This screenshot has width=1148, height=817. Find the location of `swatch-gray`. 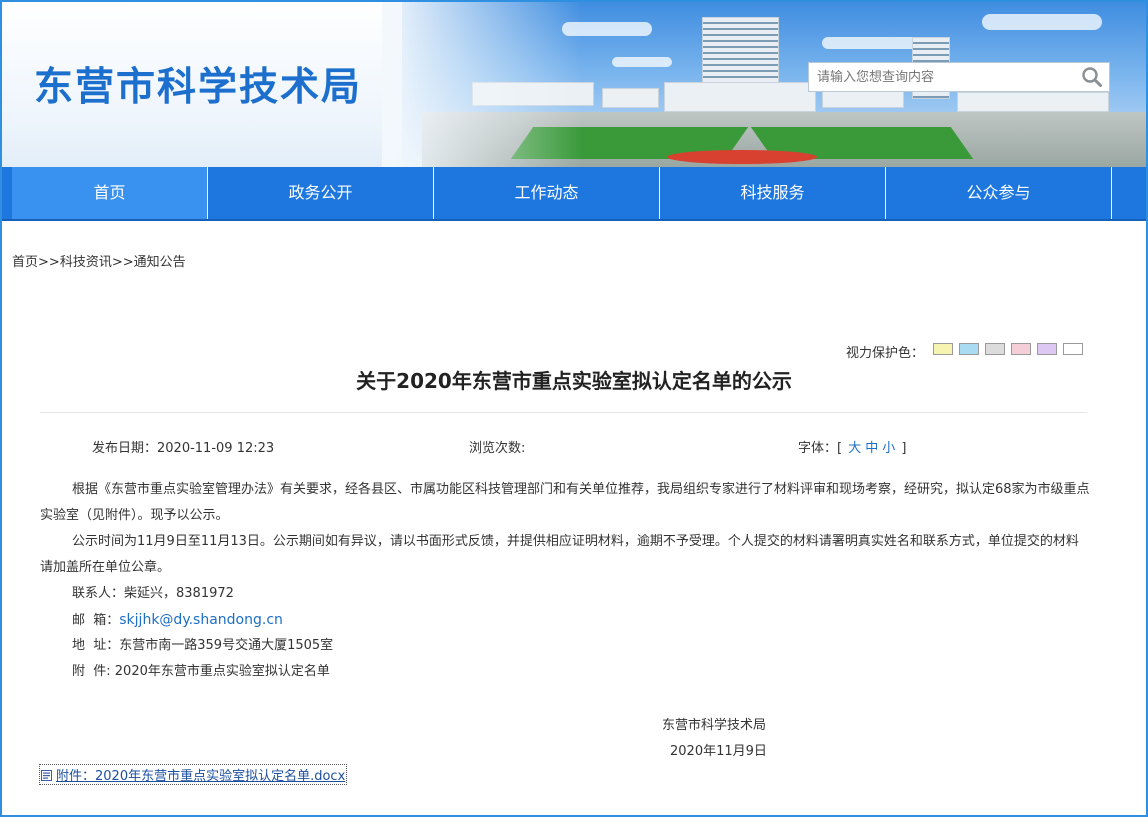

swatch-gray is located at coordinates (995, 349).